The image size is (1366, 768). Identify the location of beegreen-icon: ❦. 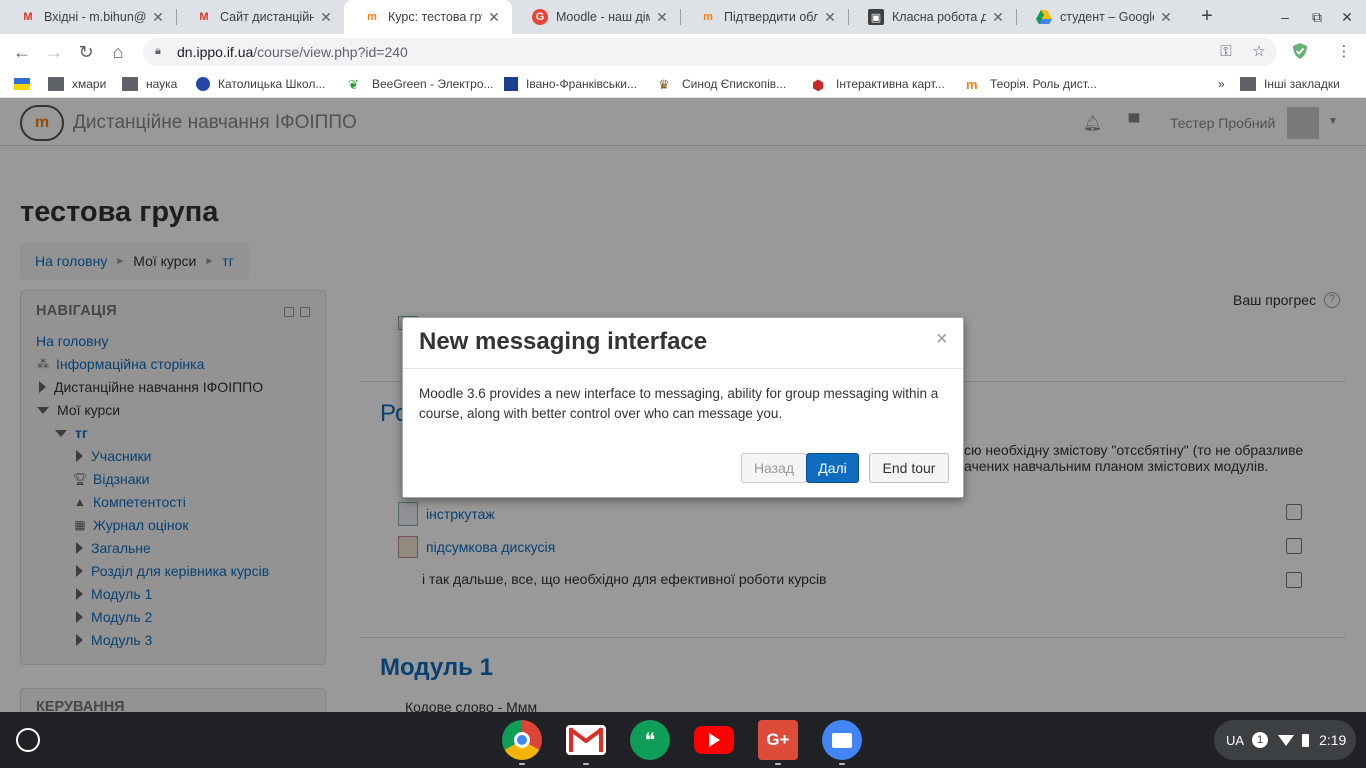
(353, 84).